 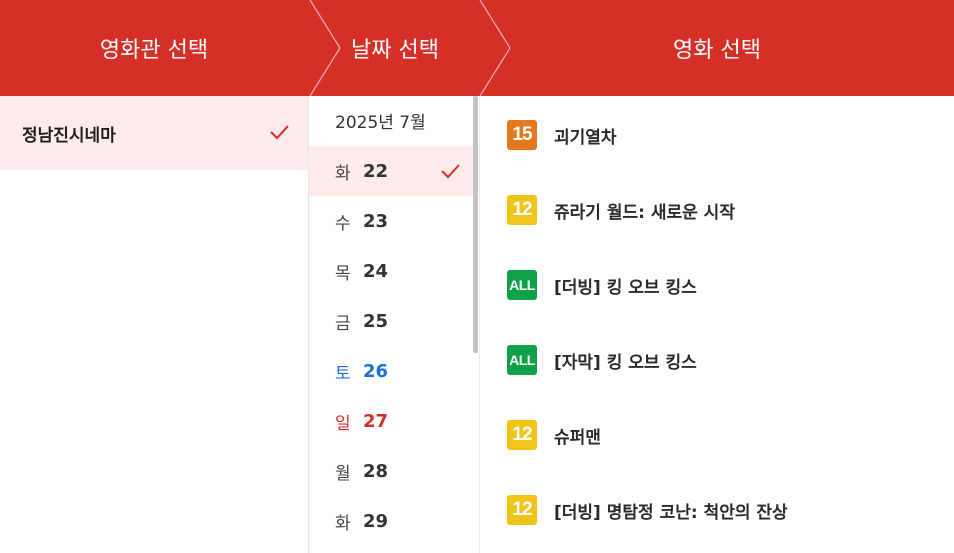 I want to click on theater-item: 정남진시네마, so click(x=154, y=133).